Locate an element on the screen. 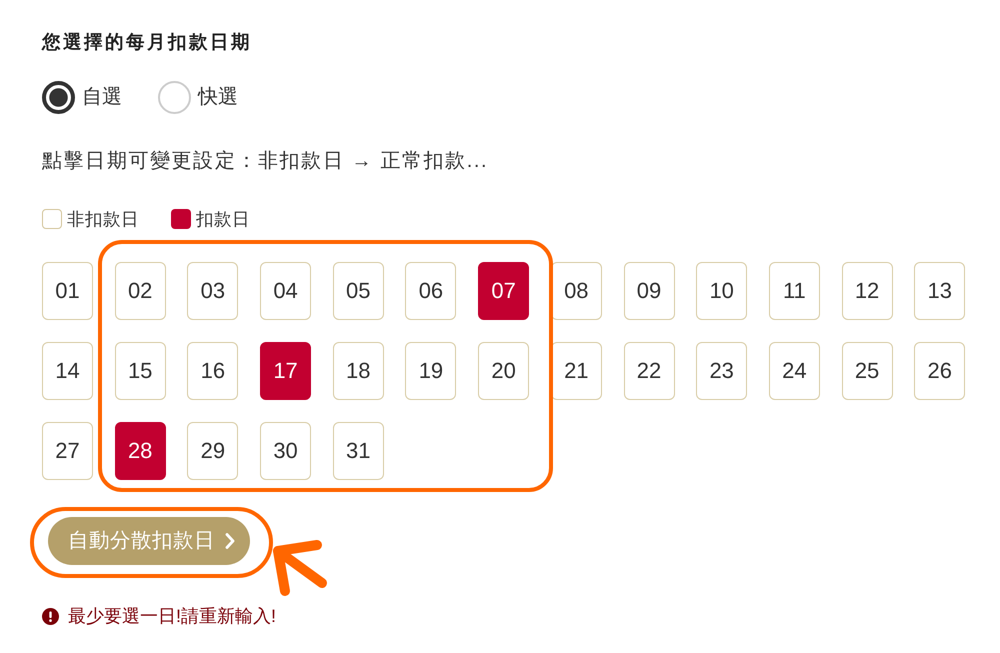 The image size is (1000, 653). day-button: 06 is located at coordinates (430, 291).